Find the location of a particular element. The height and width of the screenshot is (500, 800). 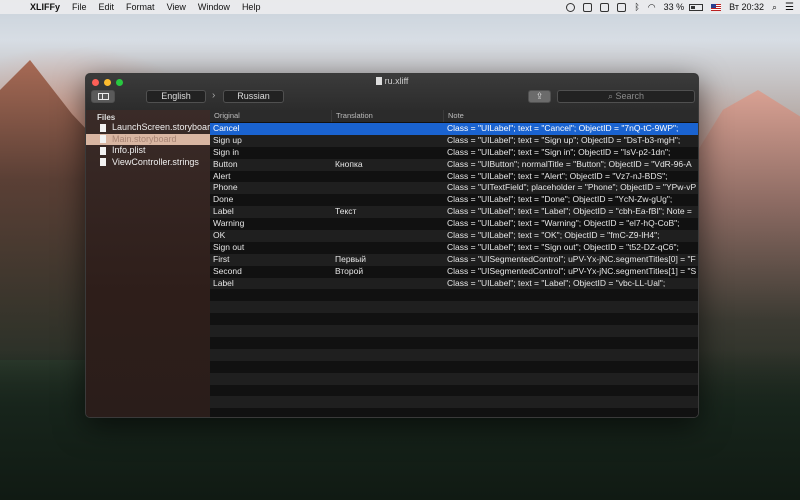

window-title-text: ru.xliff is located at coordinates (396, 81).